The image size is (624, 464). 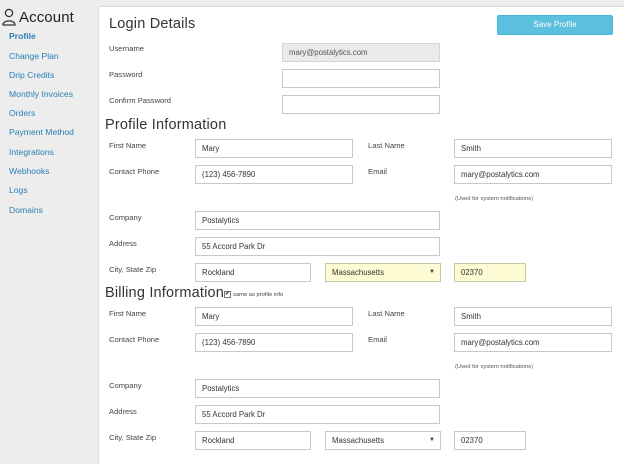 I want to click on sidebar-item-change-plan: Change Plan, so click(x=34, y=56).